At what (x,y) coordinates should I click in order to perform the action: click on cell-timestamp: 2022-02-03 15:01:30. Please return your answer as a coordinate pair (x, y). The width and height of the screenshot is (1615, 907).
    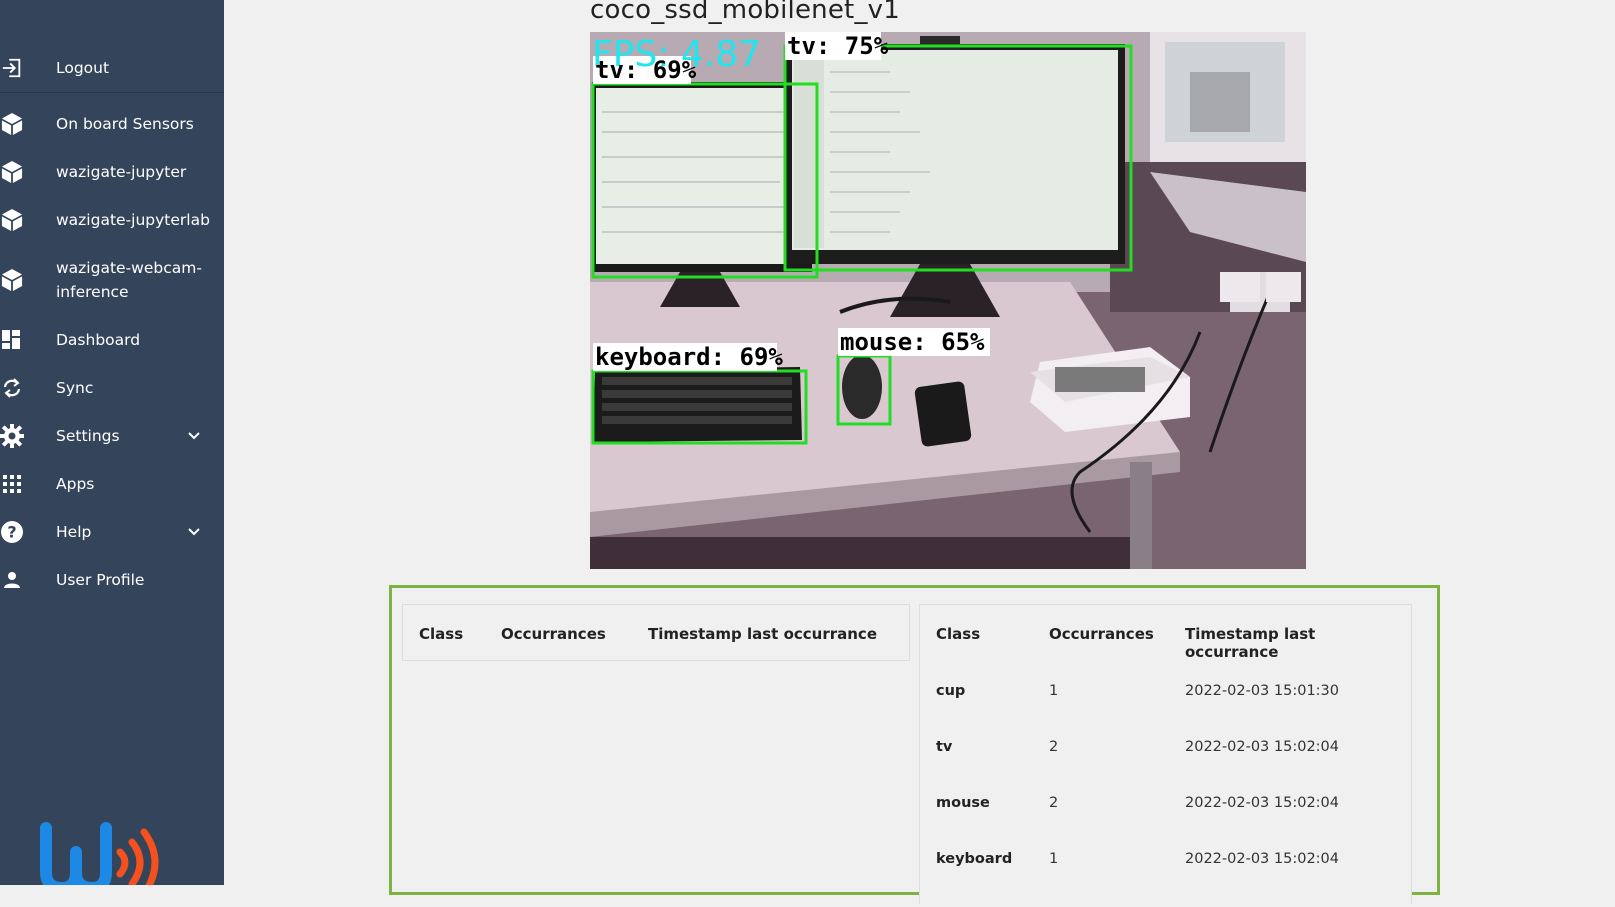
    Looking at the image, I should click on (1262, 691).